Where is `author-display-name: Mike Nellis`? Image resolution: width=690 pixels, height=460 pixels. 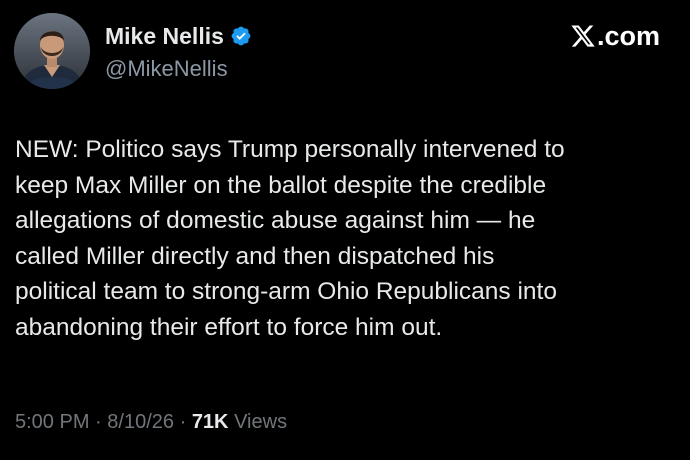
author-display-name: Mike Nellis is located at coordinates (164, 36).